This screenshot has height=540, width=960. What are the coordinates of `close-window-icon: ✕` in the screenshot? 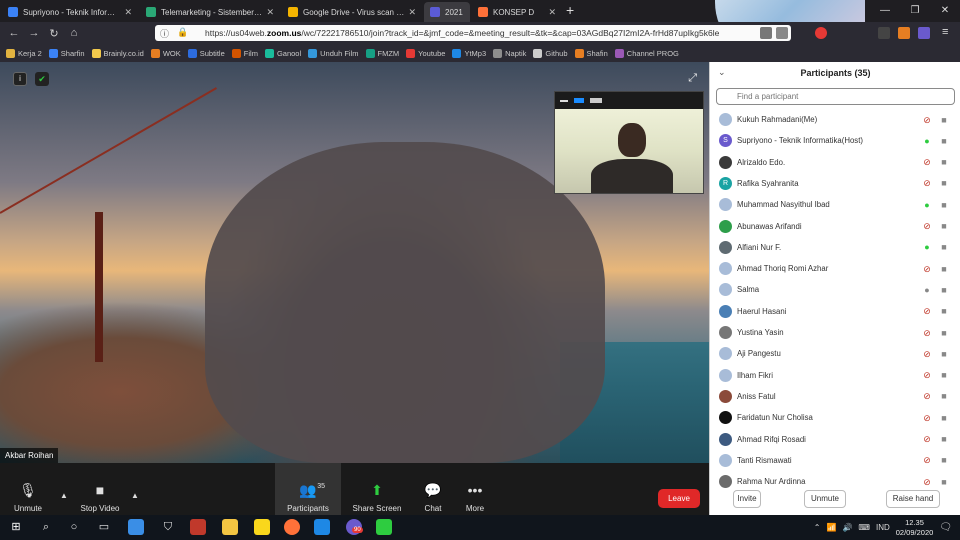 It's located at (945, 11).